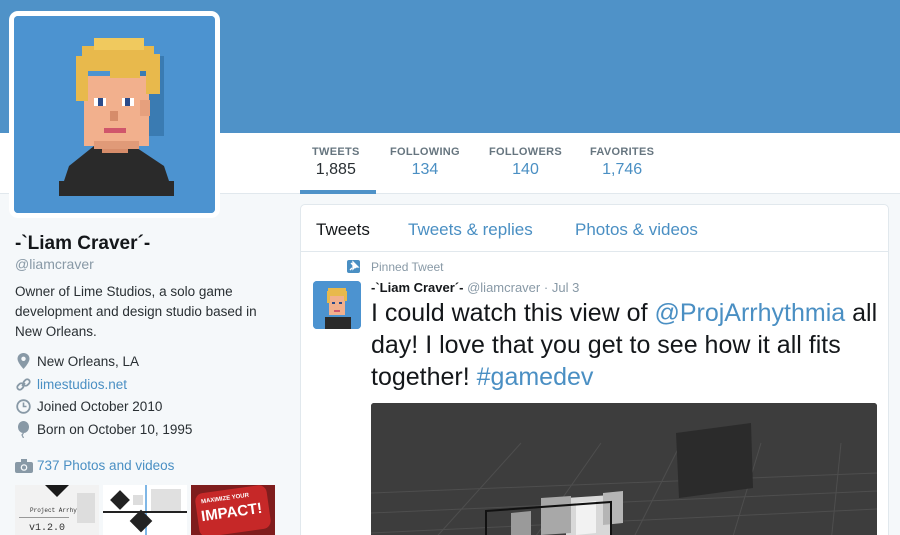 The width and height of the screenshot is (900, 535). Describe the element at coordinates (513, 313) in the screenshot. I see `tweet-text-part: I could watch this view of` at that location.